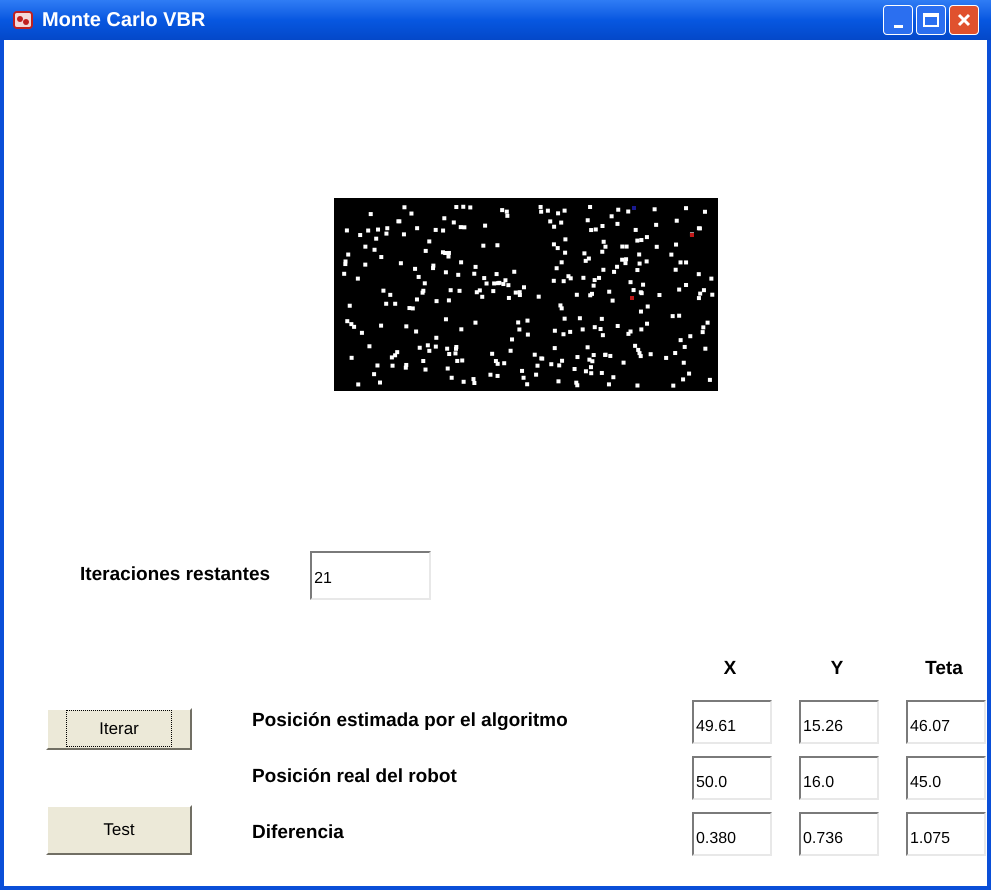  What do you see at coordinates (732, 778) in the screenshot?
I see `value-field: 50.0` at bounding box center [732, 778].